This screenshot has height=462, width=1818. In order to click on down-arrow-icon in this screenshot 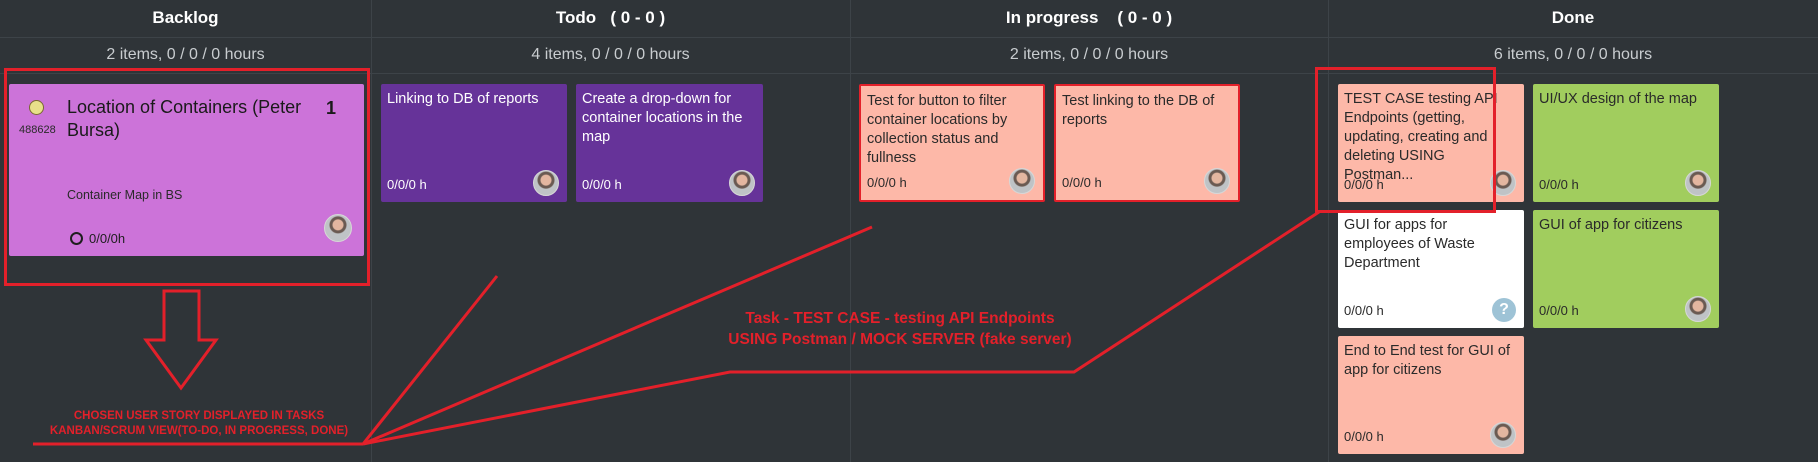, I will do `click(181, 340)`.